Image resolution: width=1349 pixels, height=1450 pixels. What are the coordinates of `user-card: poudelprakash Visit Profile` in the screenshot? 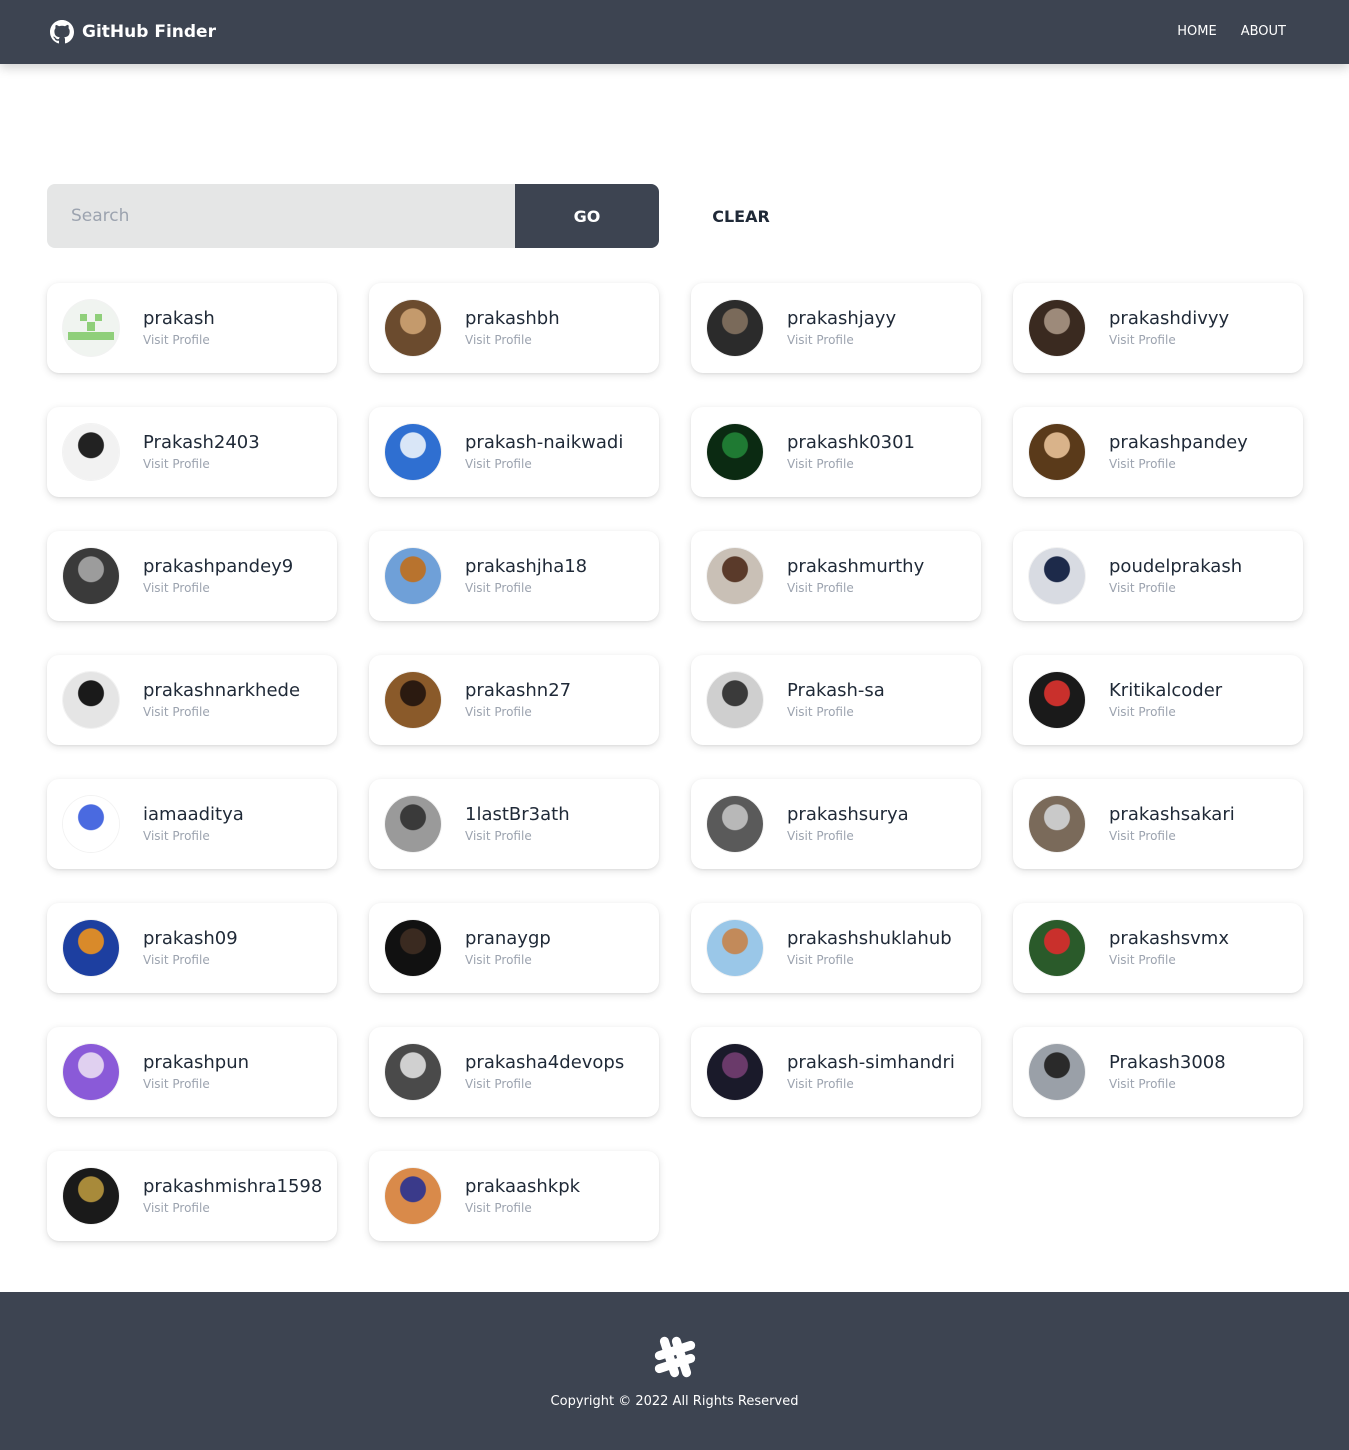 It's located at (1158, 576).